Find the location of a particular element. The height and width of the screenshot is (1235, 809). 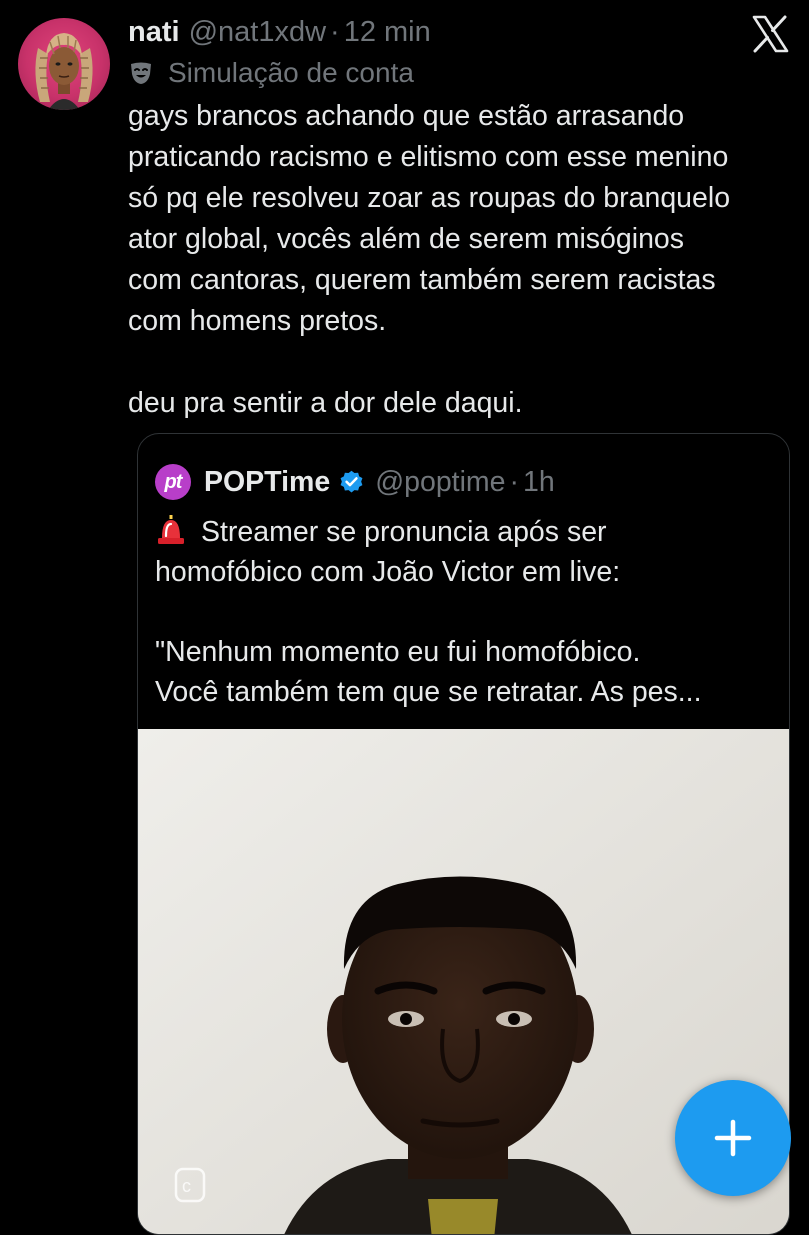

compose-button is located at coordinates (733, 1138).